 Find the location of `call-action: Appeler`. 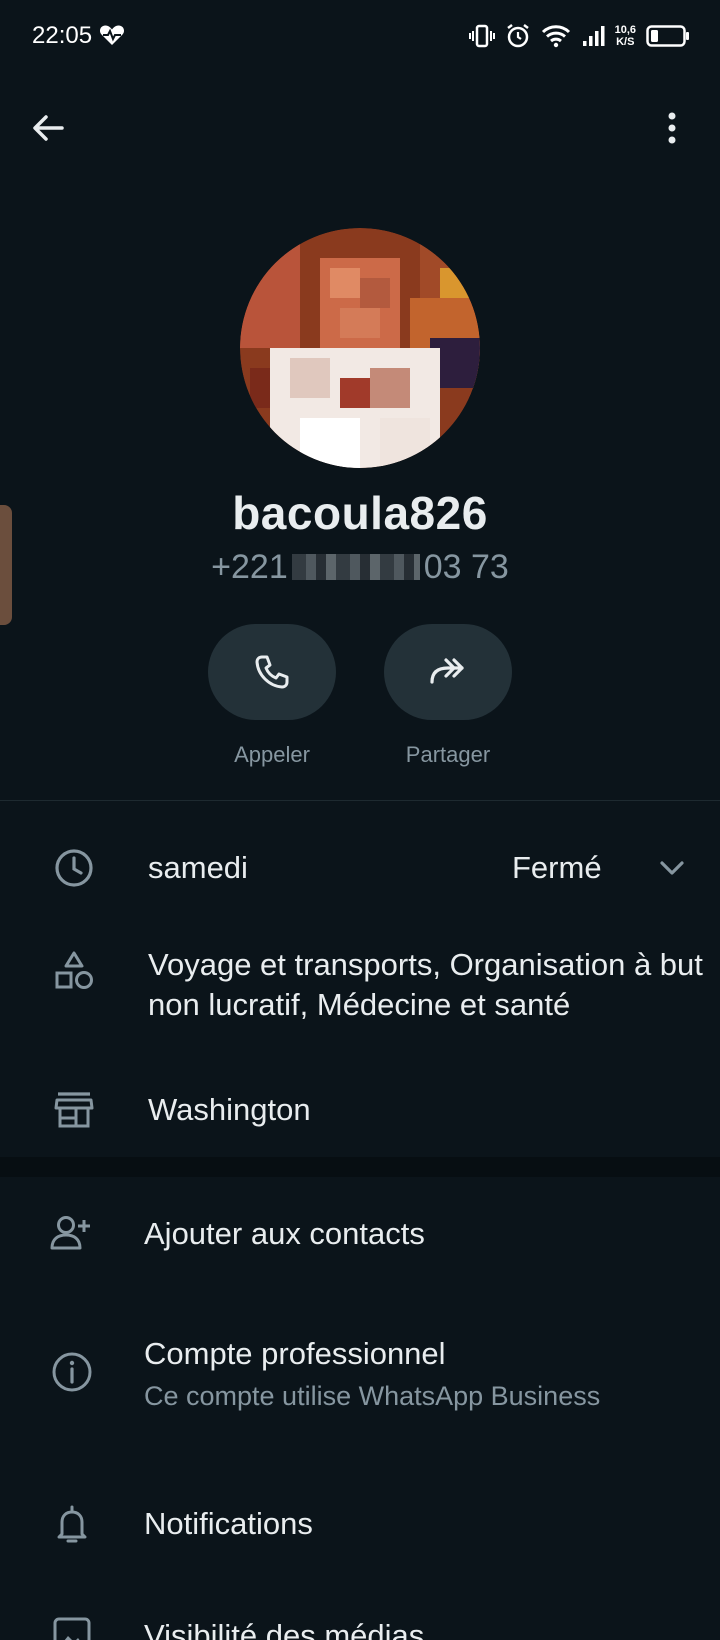

call-action: Appeler is located at coordinates (272, 696).